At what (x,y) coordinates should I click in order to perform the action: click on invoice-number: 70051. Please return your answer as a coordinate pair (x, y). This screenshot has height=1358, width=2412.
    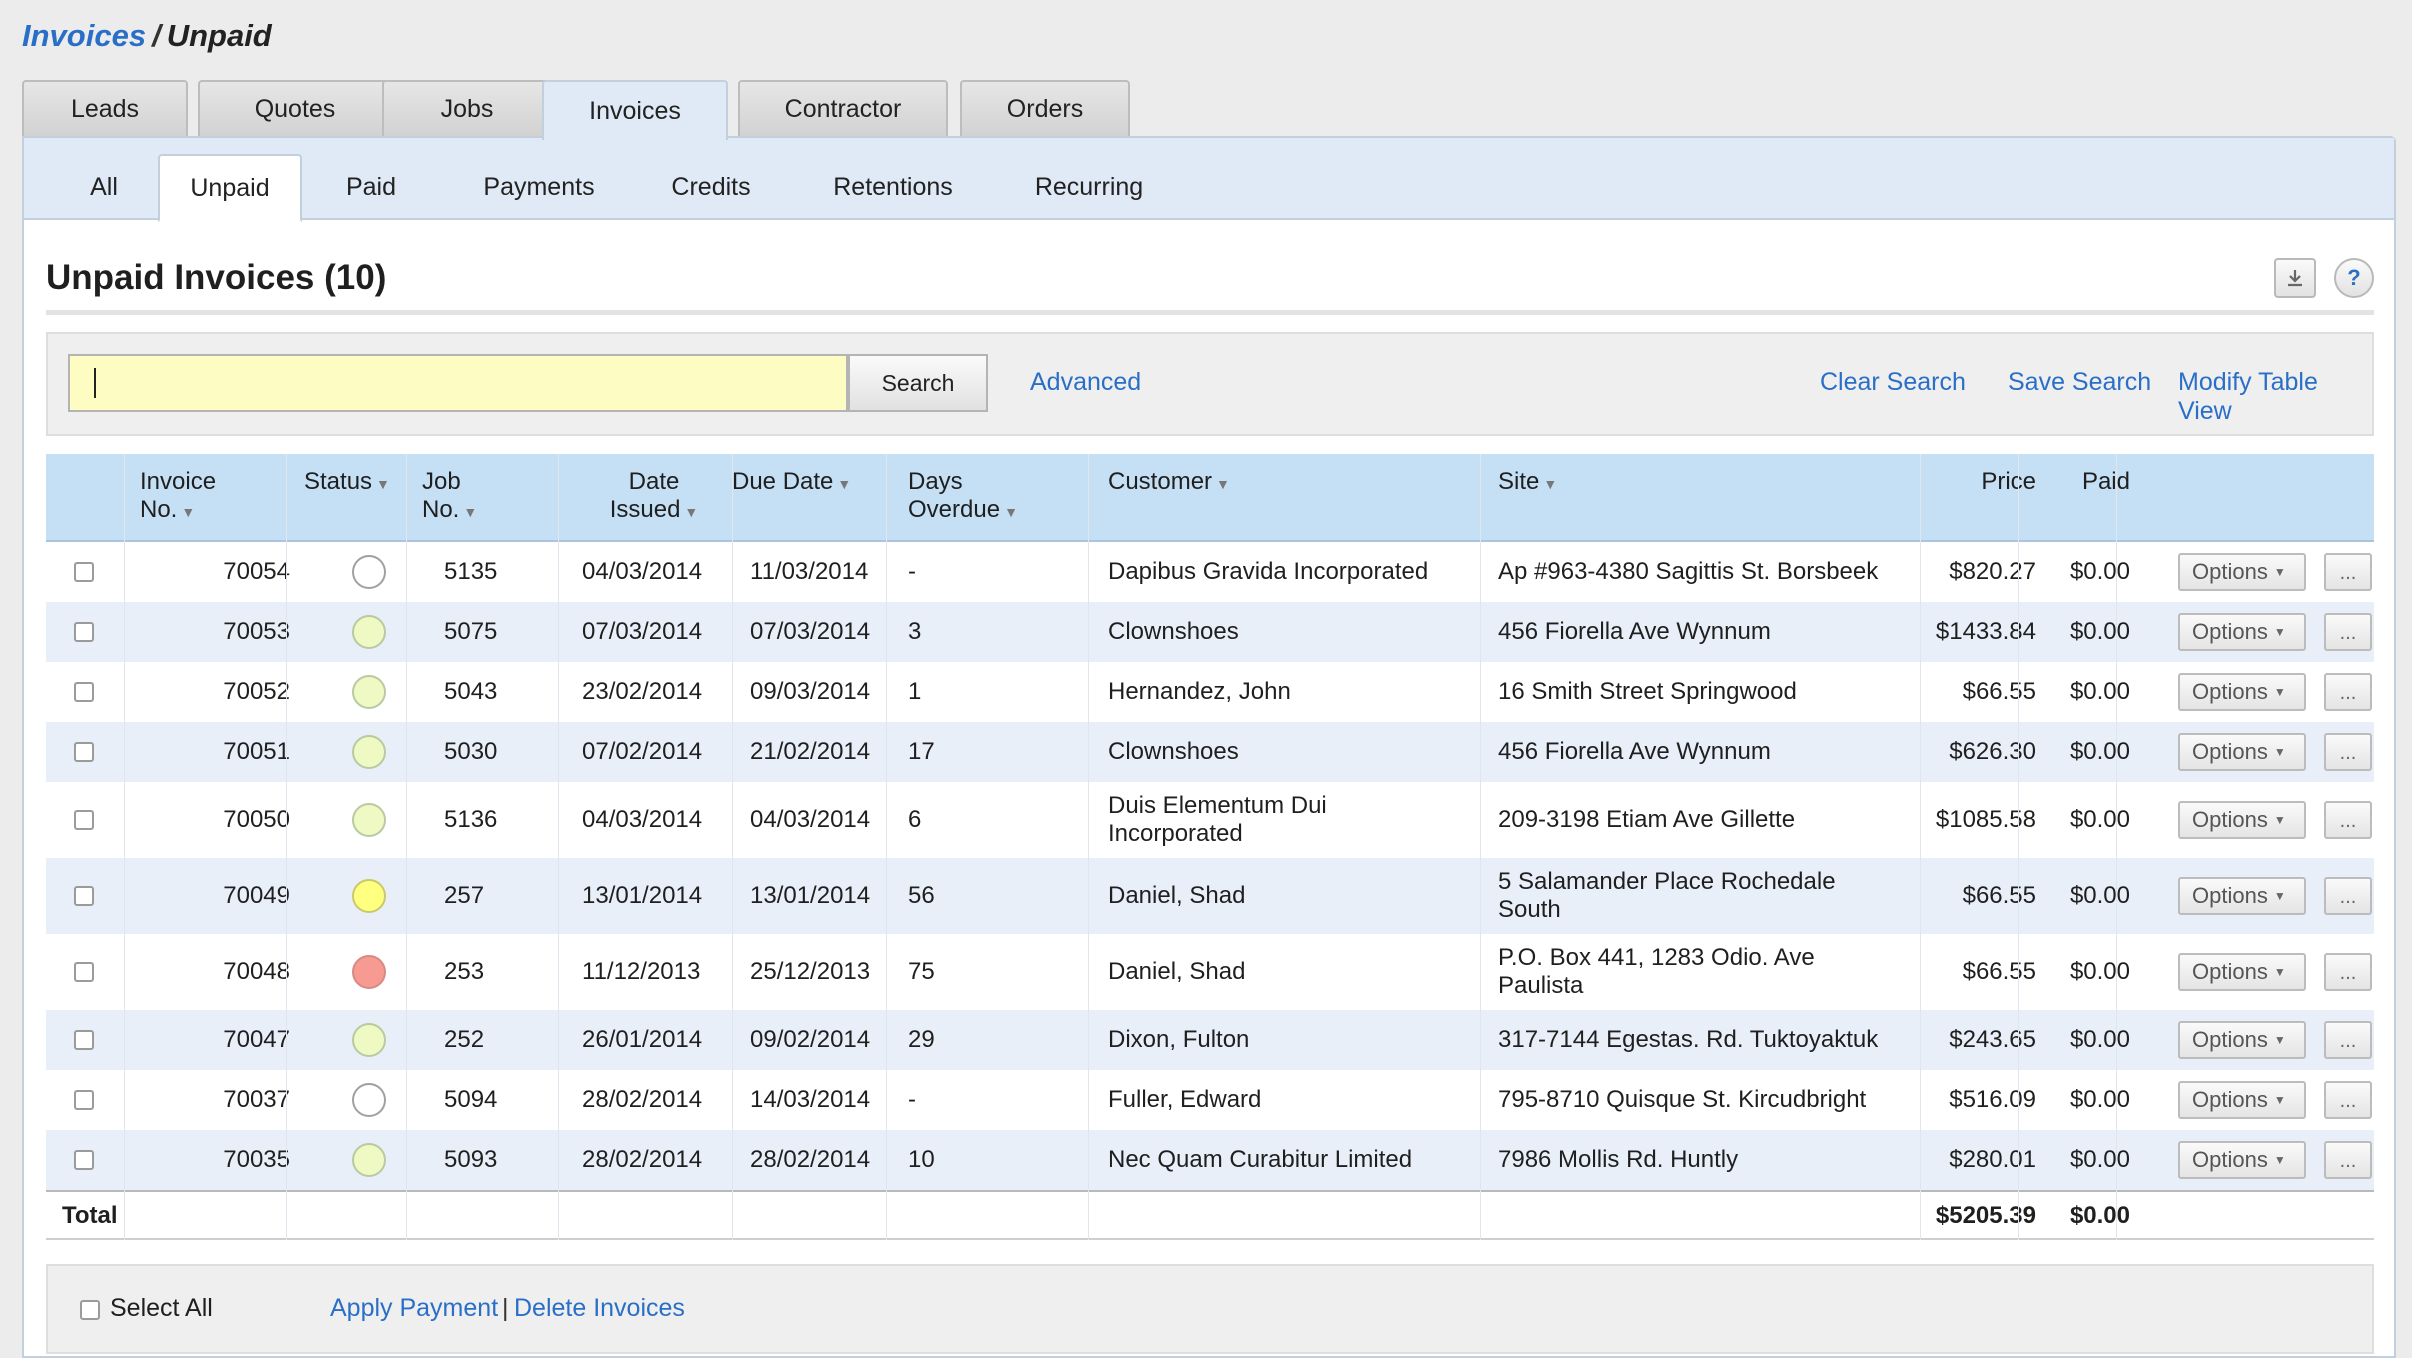
    Looking at the image, I should click on (214, 752).